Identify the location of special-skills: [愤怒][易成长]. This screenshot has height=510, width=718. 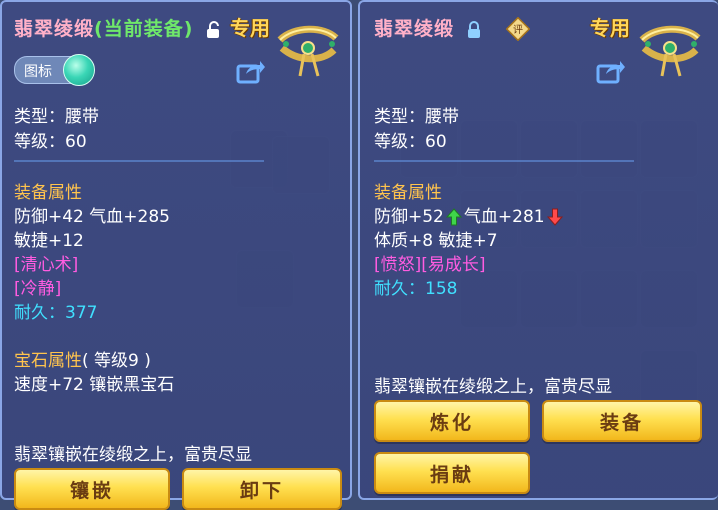
(430, 265).